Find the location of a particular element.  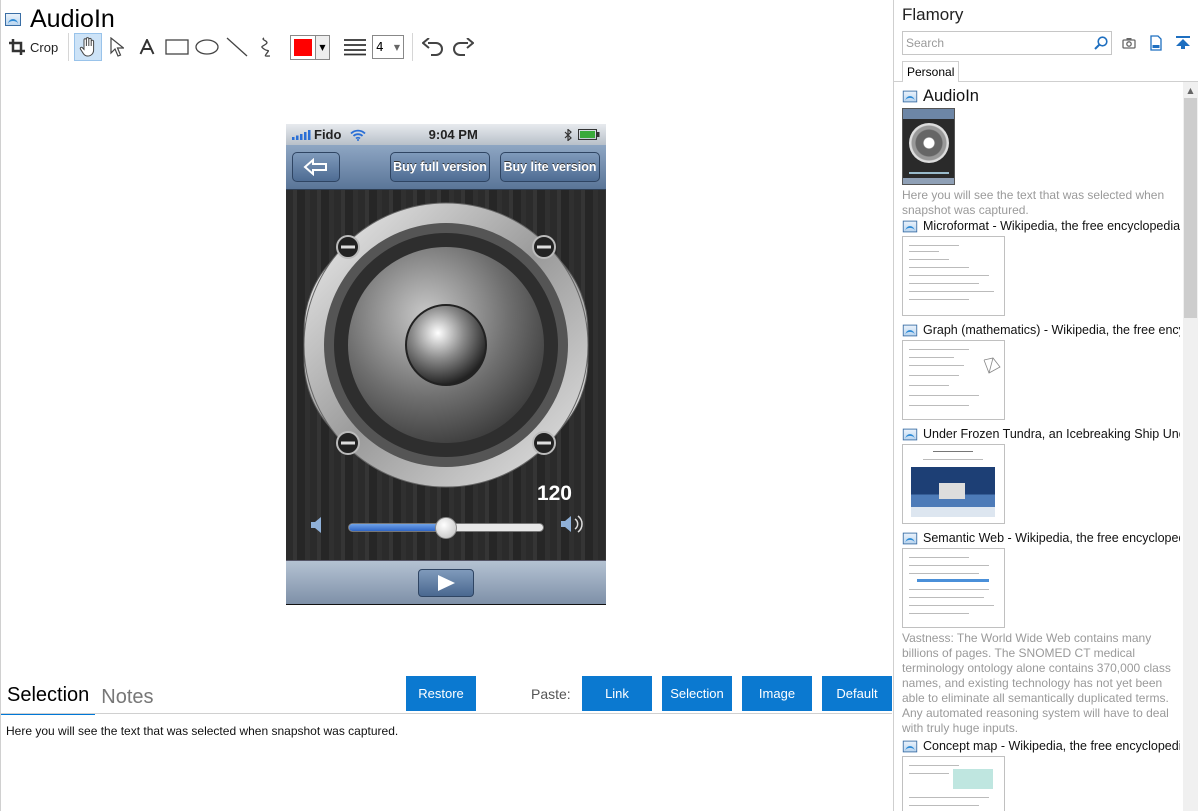

rectangle-icon is located at coordinates (177, 47).